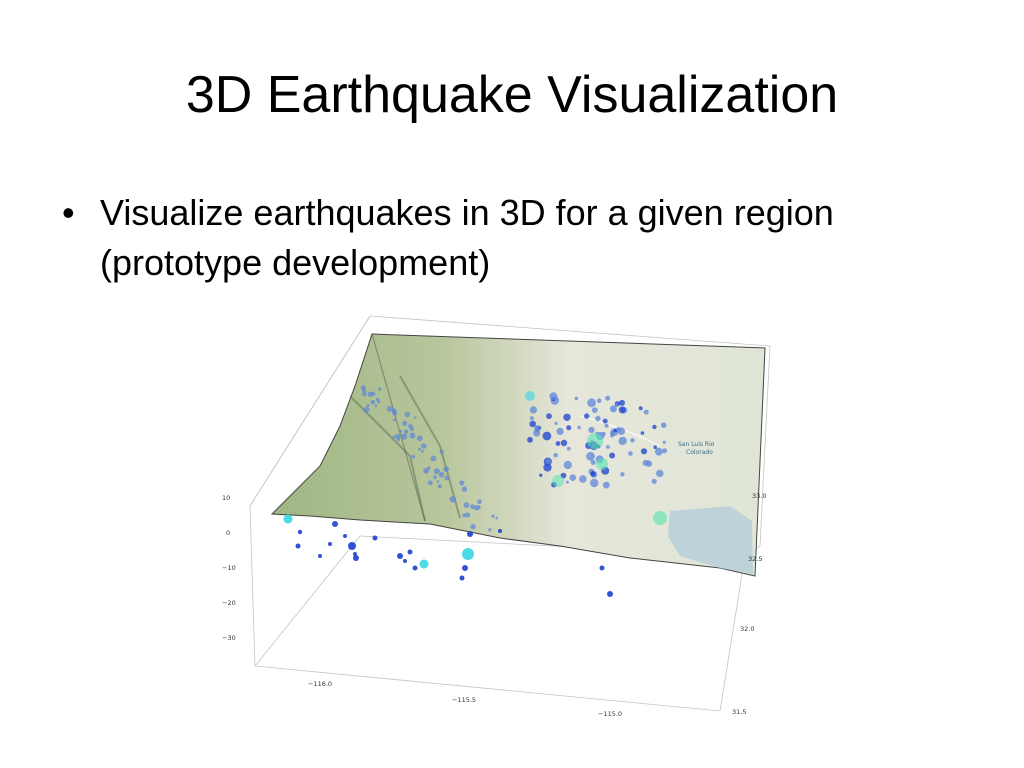 This screenshot has width=1024, height=768. Describe the element at coordinates (229, 568) in the screenshot. I see `depth-tick-label: −10` at that location.